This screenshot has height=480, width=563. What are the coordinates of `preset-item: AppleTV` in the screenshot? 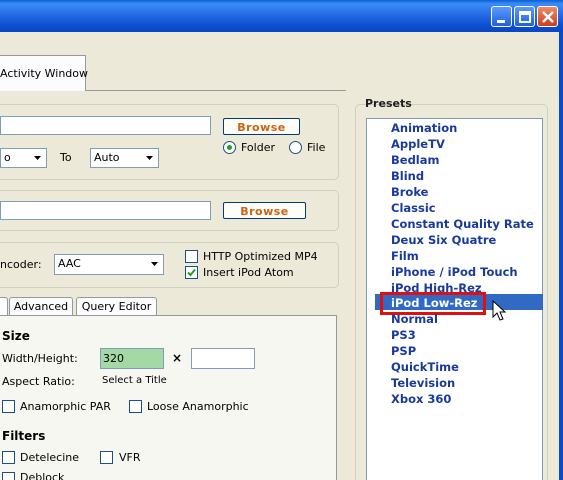 It's located at (418, 144).